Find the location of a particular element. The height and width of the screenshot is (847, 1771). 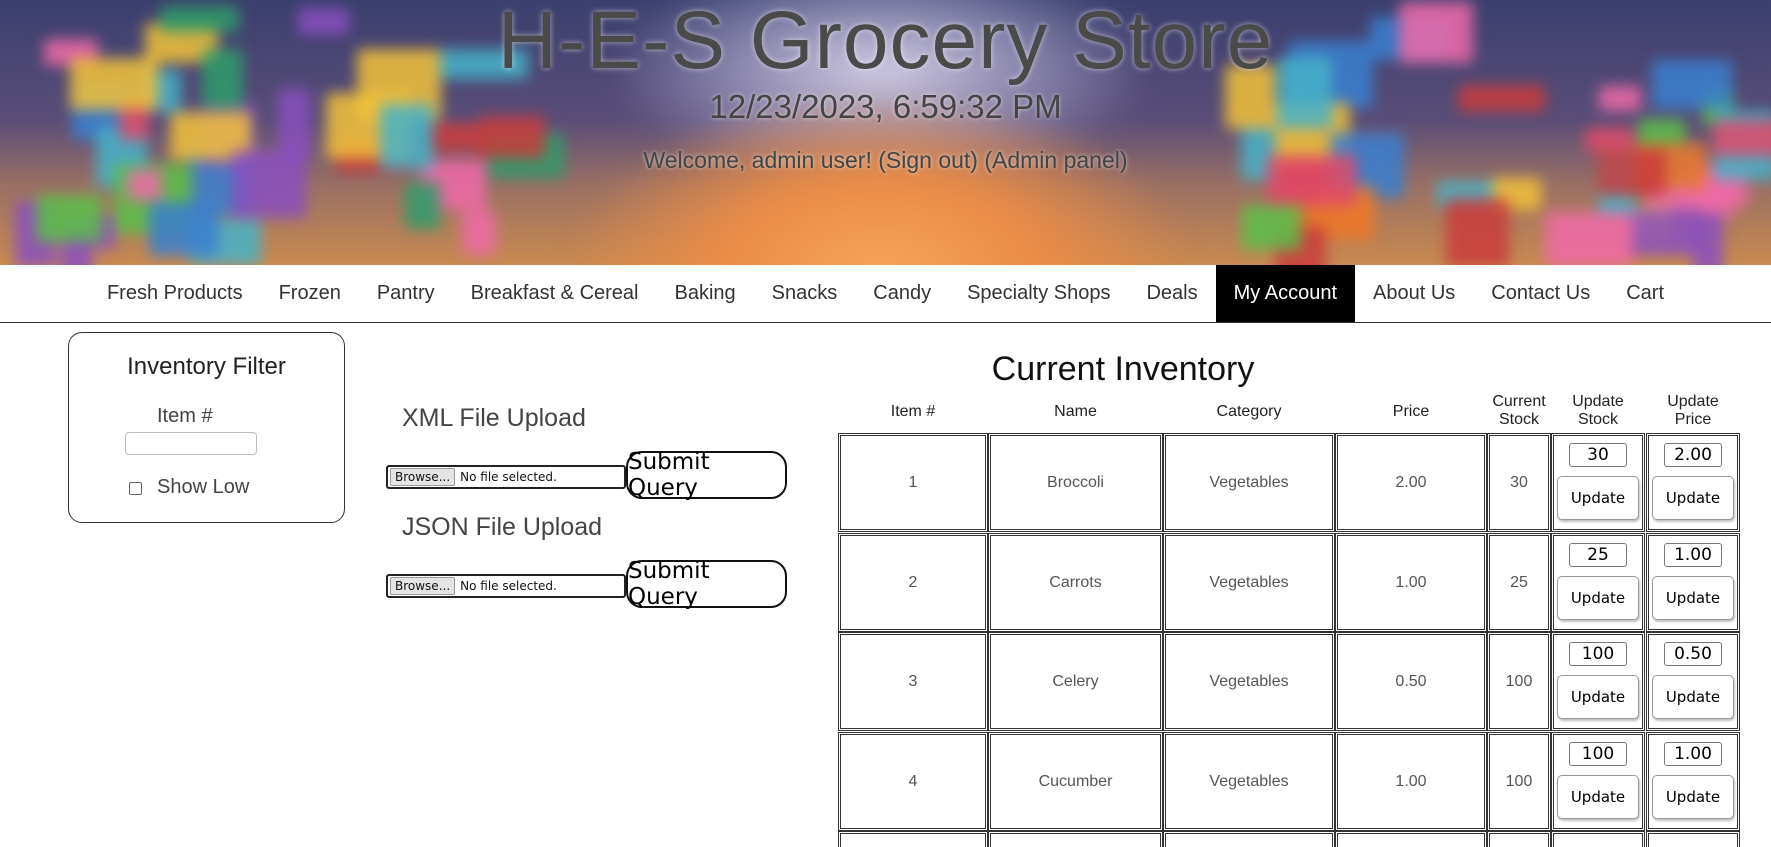

nav-item-pantry: Pantry is located at coordinates (406, 293).